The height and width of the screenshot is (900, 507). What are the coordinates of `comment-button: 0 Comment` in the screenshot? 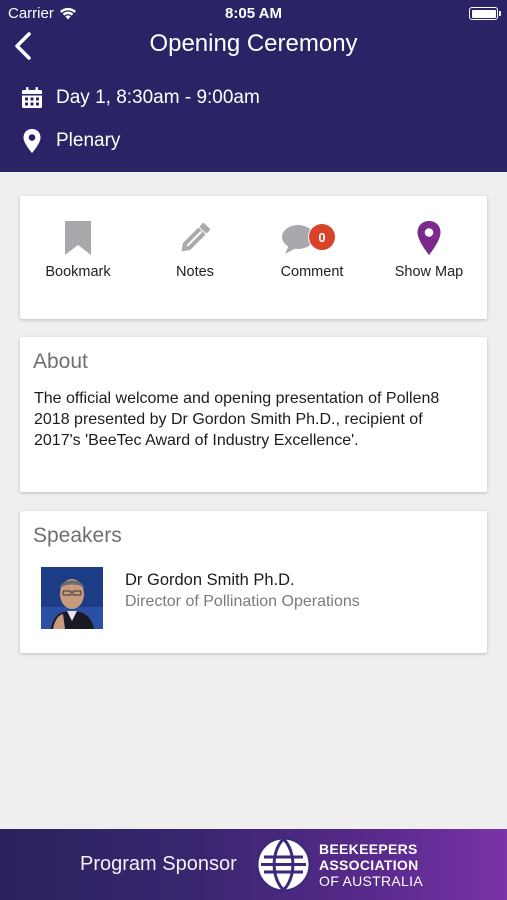 It's located at (312, 257).